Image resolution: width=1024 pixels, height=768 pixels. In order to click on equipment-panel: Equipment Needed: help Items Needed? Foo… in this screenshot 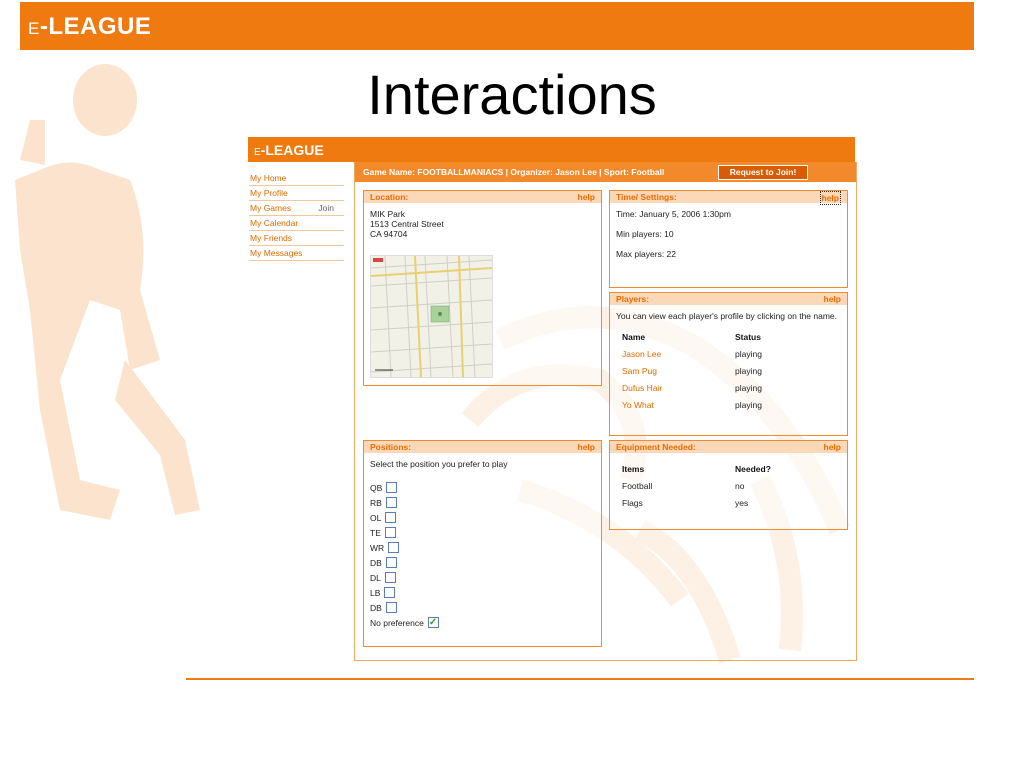, I will do `click(728, 485)`.